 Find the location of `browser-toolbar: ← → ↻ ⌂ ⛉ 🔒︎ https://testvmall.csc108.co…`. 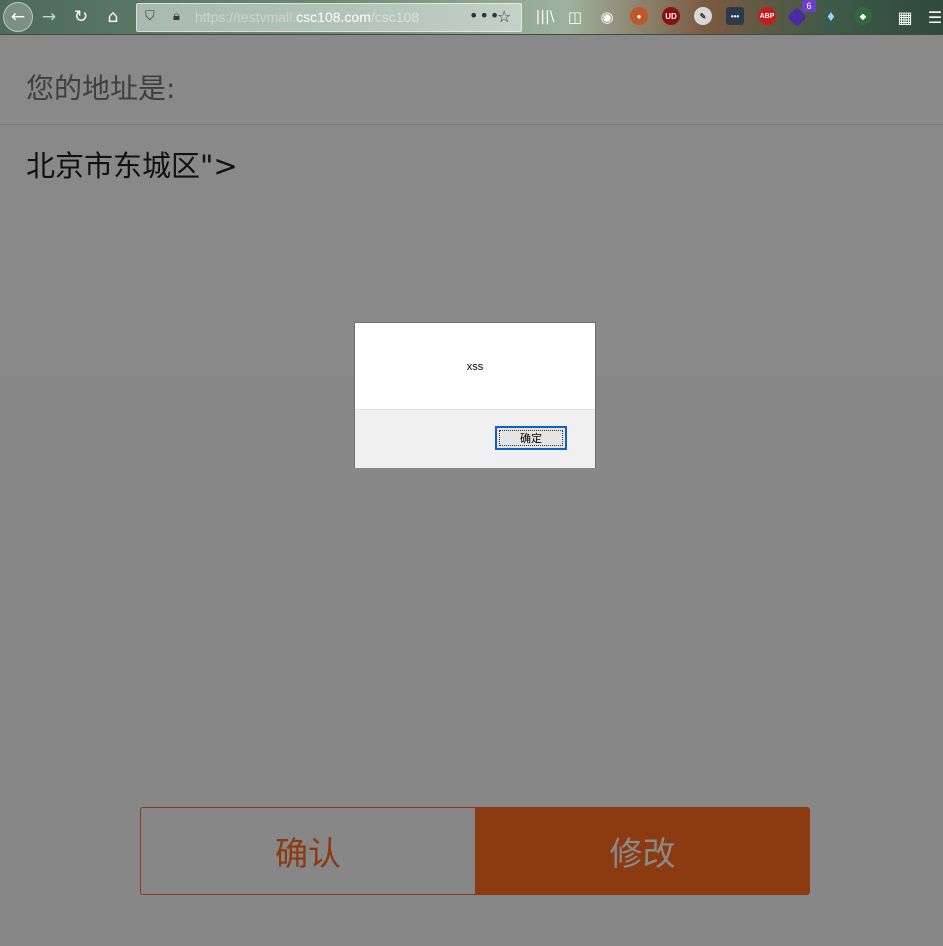

browser-toolbar: ← → ↻ ⌂ ⛉ 🔒︎ https://testvmall.csc108.co… is located at coordinates (471, 17).